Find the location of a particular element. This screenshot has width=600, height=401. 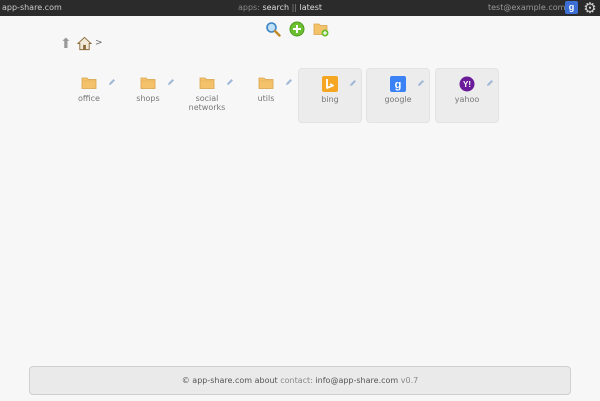

yahoo-icon: Y! is located at coordinates (467, 84).